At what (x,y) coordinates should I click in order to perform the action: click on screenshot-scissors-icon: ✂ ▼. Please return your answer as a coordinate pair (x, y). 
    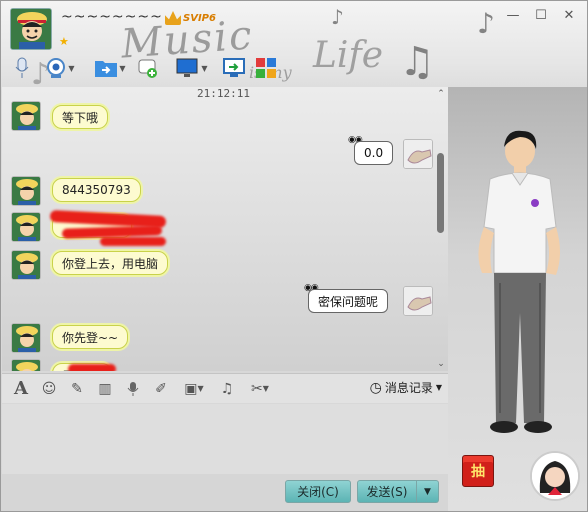
    Looking at the image, I should click on (260, 389).